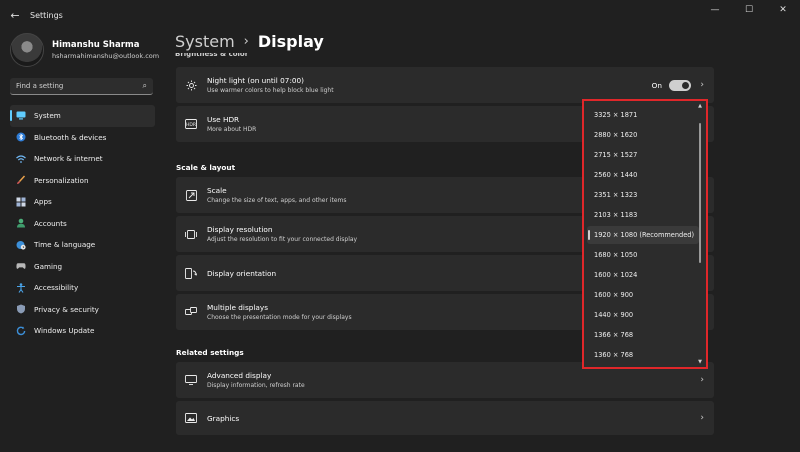 The height and width of the screenshot is (452, 800). I want to click on sidebar-item-personalization: Personalization, so click(82, 181).